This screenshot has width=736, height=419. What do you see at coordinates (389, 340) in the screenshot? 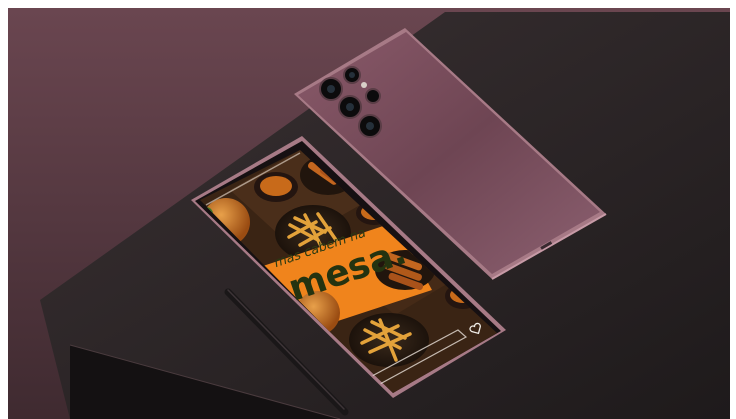
I see `fries-bowl` at bounding box center [389, 340].